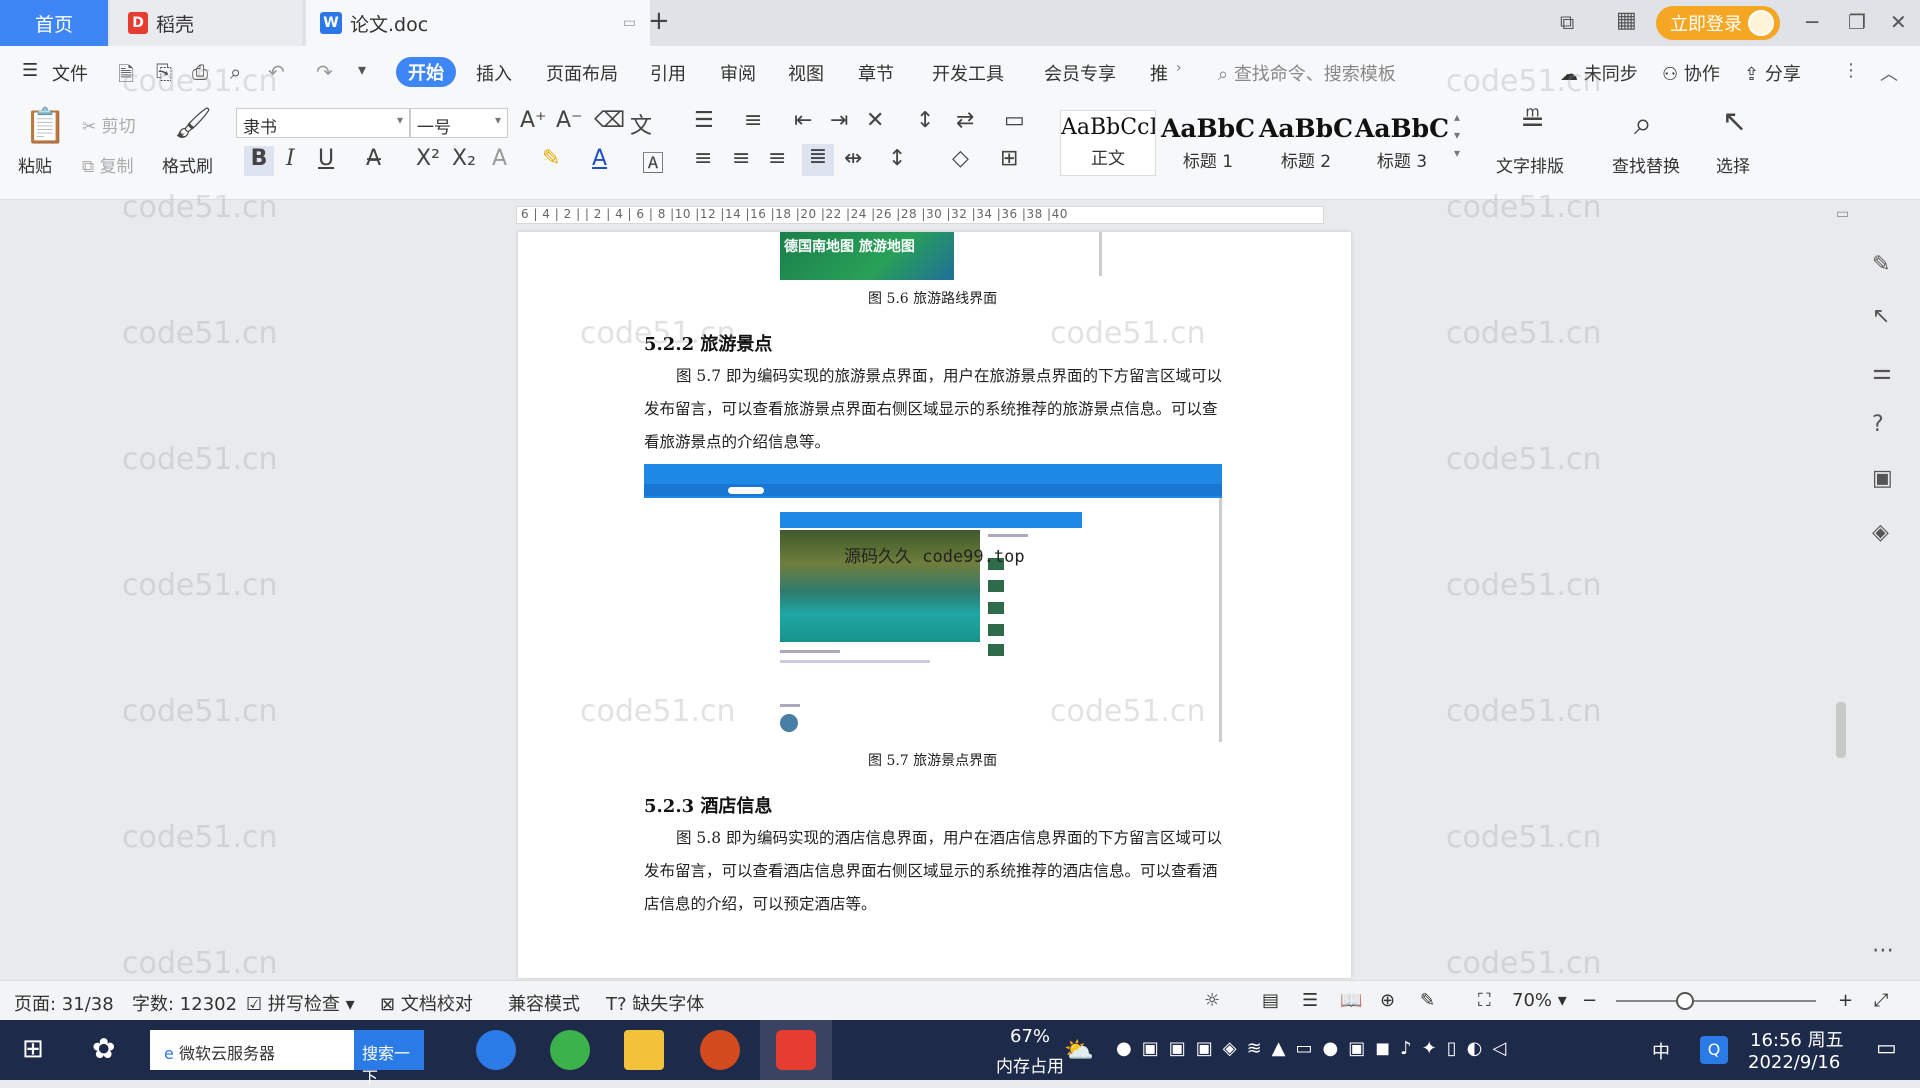 The width and height of the screenshot is (1920, 1088). Describe the element at coordinates (1685, 1001) in the screenshot. I see `zoom-slider-thumb` at that location.